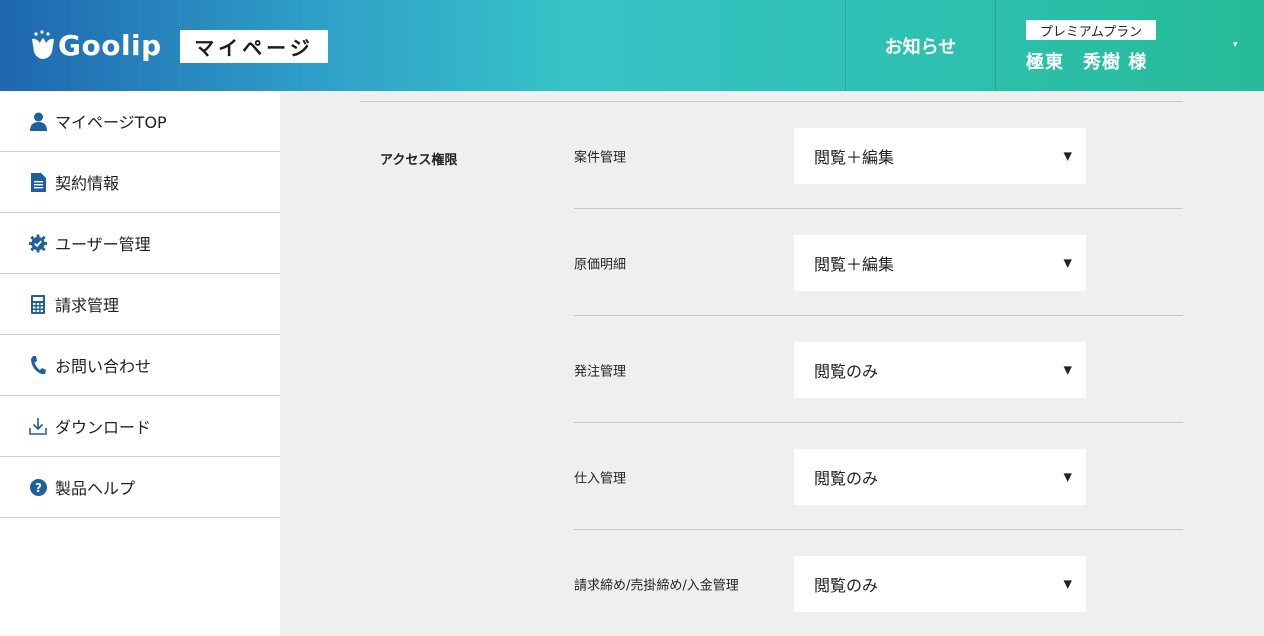  I want to click on sidebar-item-contract: 契約情報, so click(140, 182).